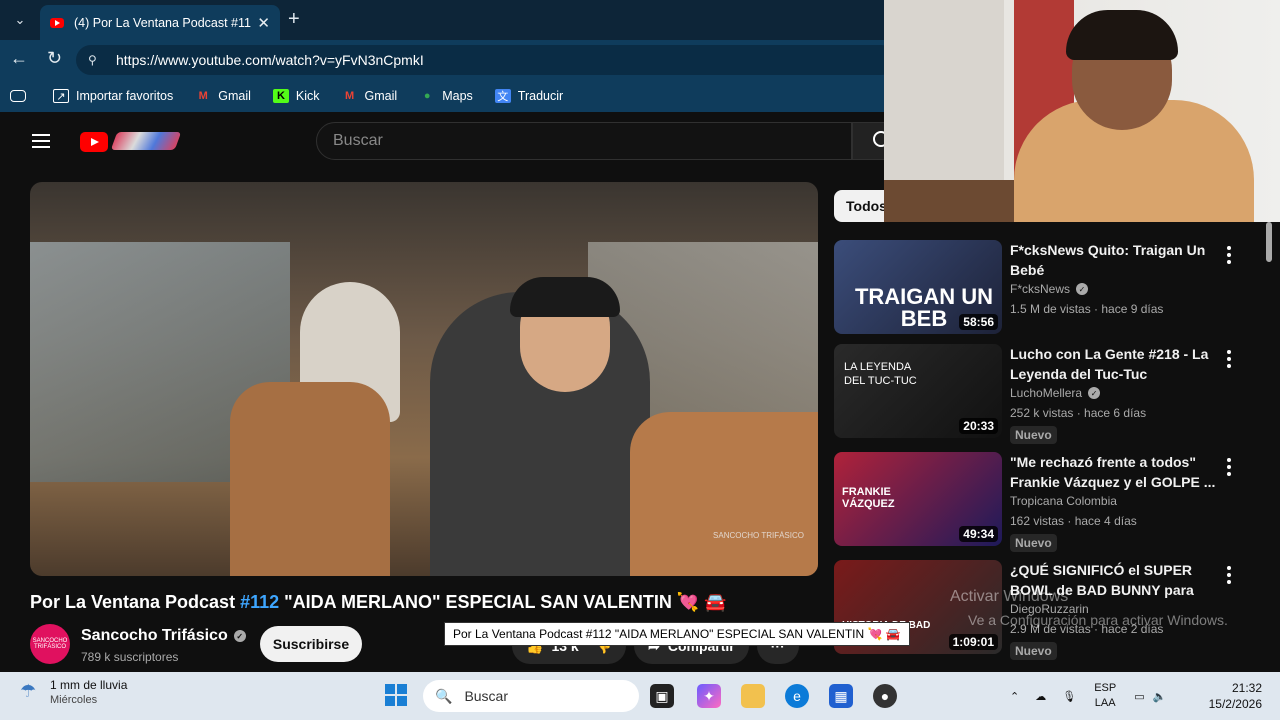  I want to click on recommendation-meta: 1.5 M de vistas · hace 9 días, so click(1087, 309).